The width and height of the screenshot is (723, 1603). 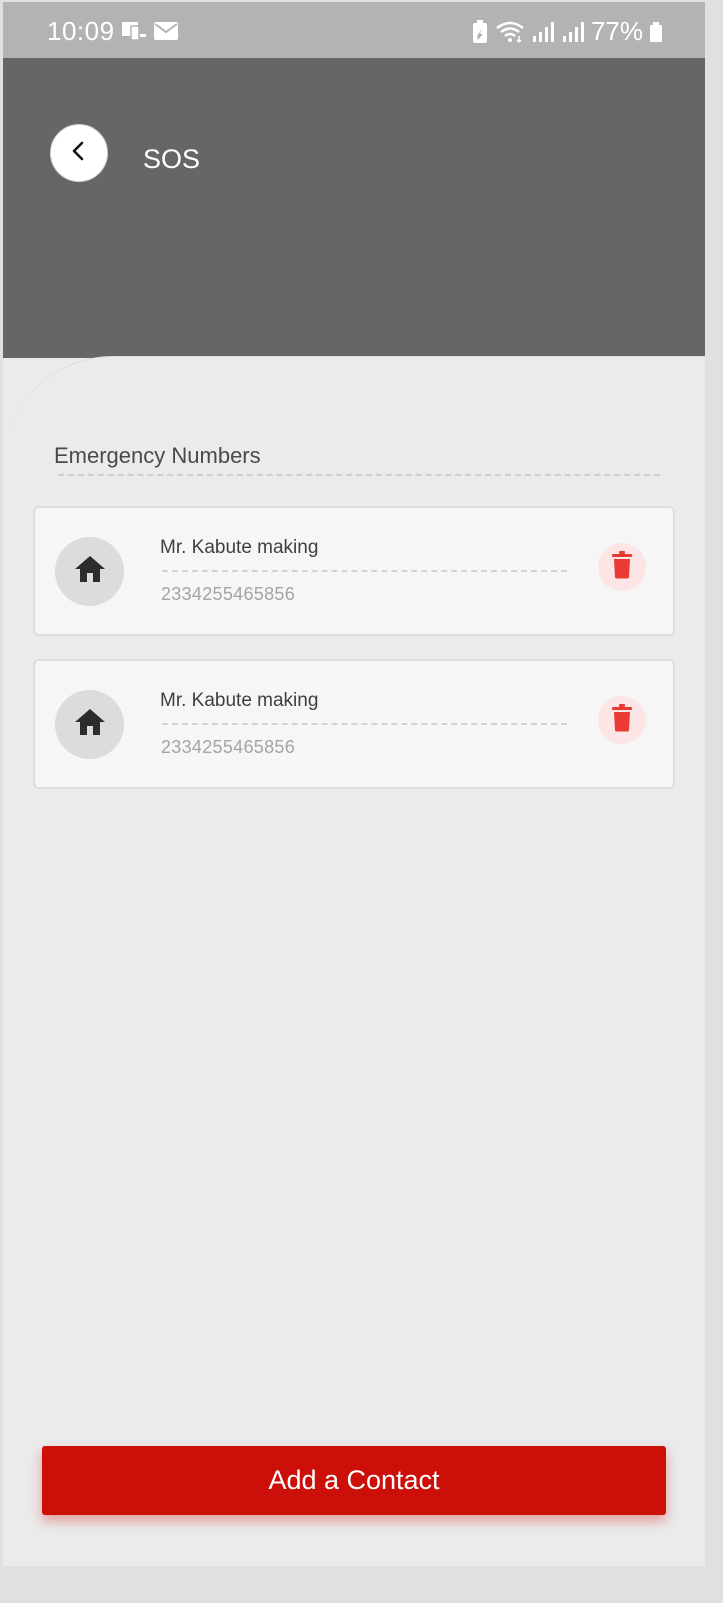 What do you see at coordinates (354, 30) in the screenshot?
I see `status-bar: 10:09 77%` at bounding box center [354, 30].